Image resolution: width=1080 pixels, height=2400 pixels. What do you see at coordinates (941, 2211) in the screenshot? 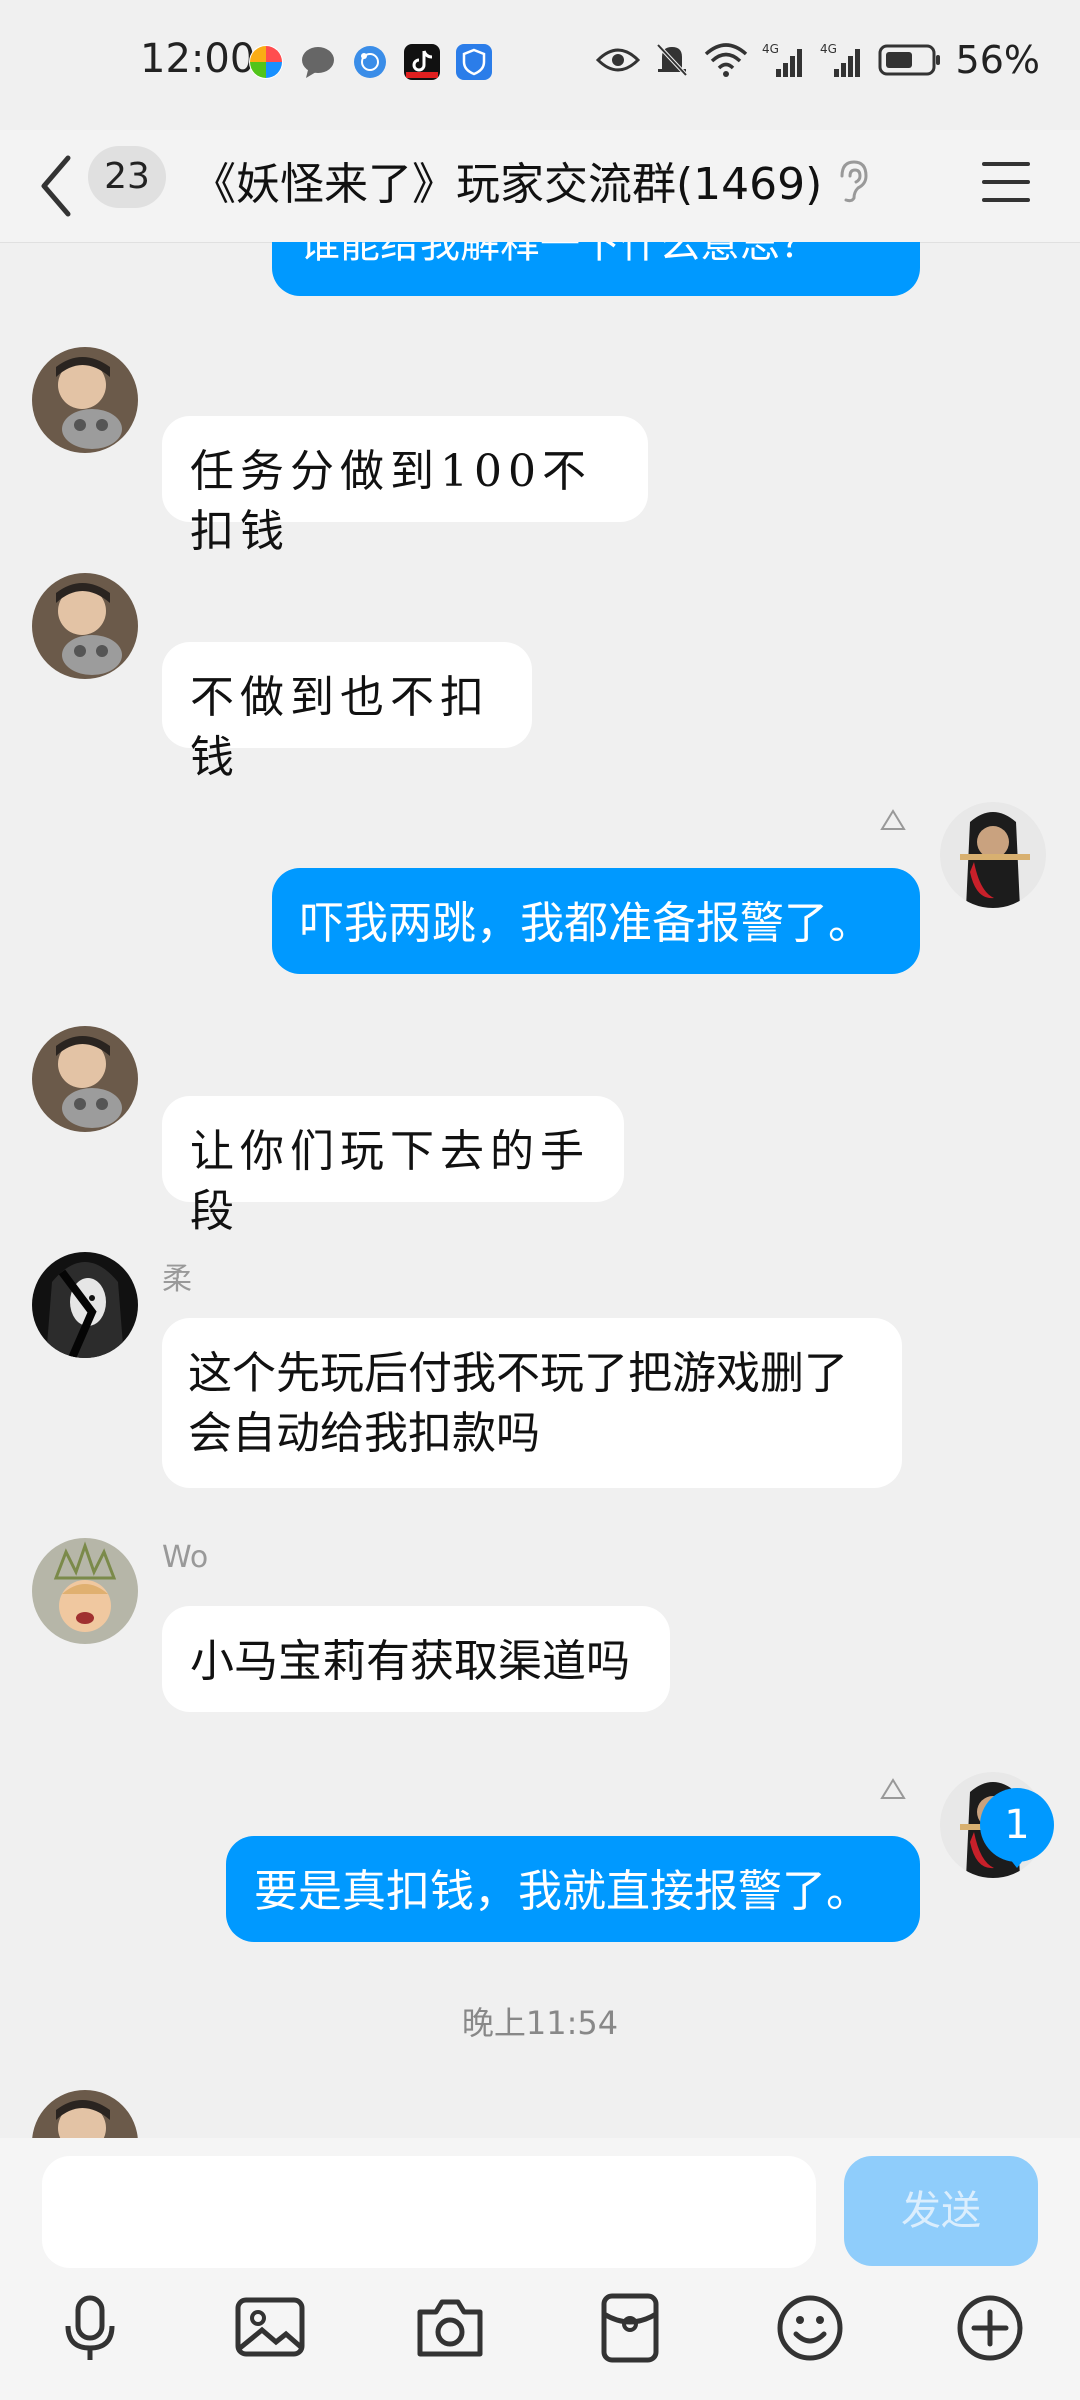
I see `send-button: 发送` at bounding box center [941, 2211].